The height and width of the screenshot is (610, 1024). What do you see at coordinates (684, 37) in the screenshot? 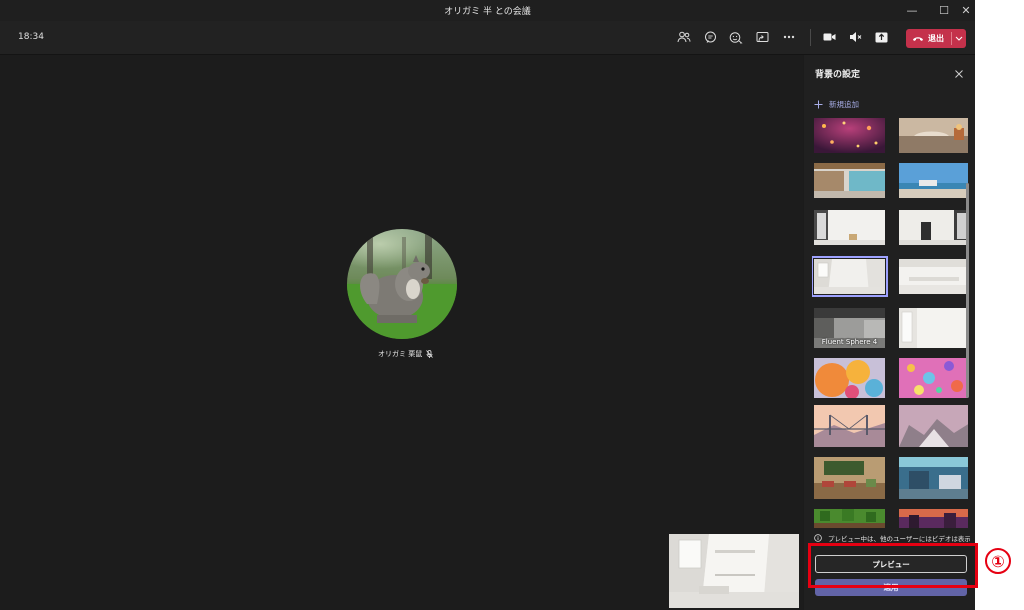
I see `participants-icon` at bounding box center [684, 37].